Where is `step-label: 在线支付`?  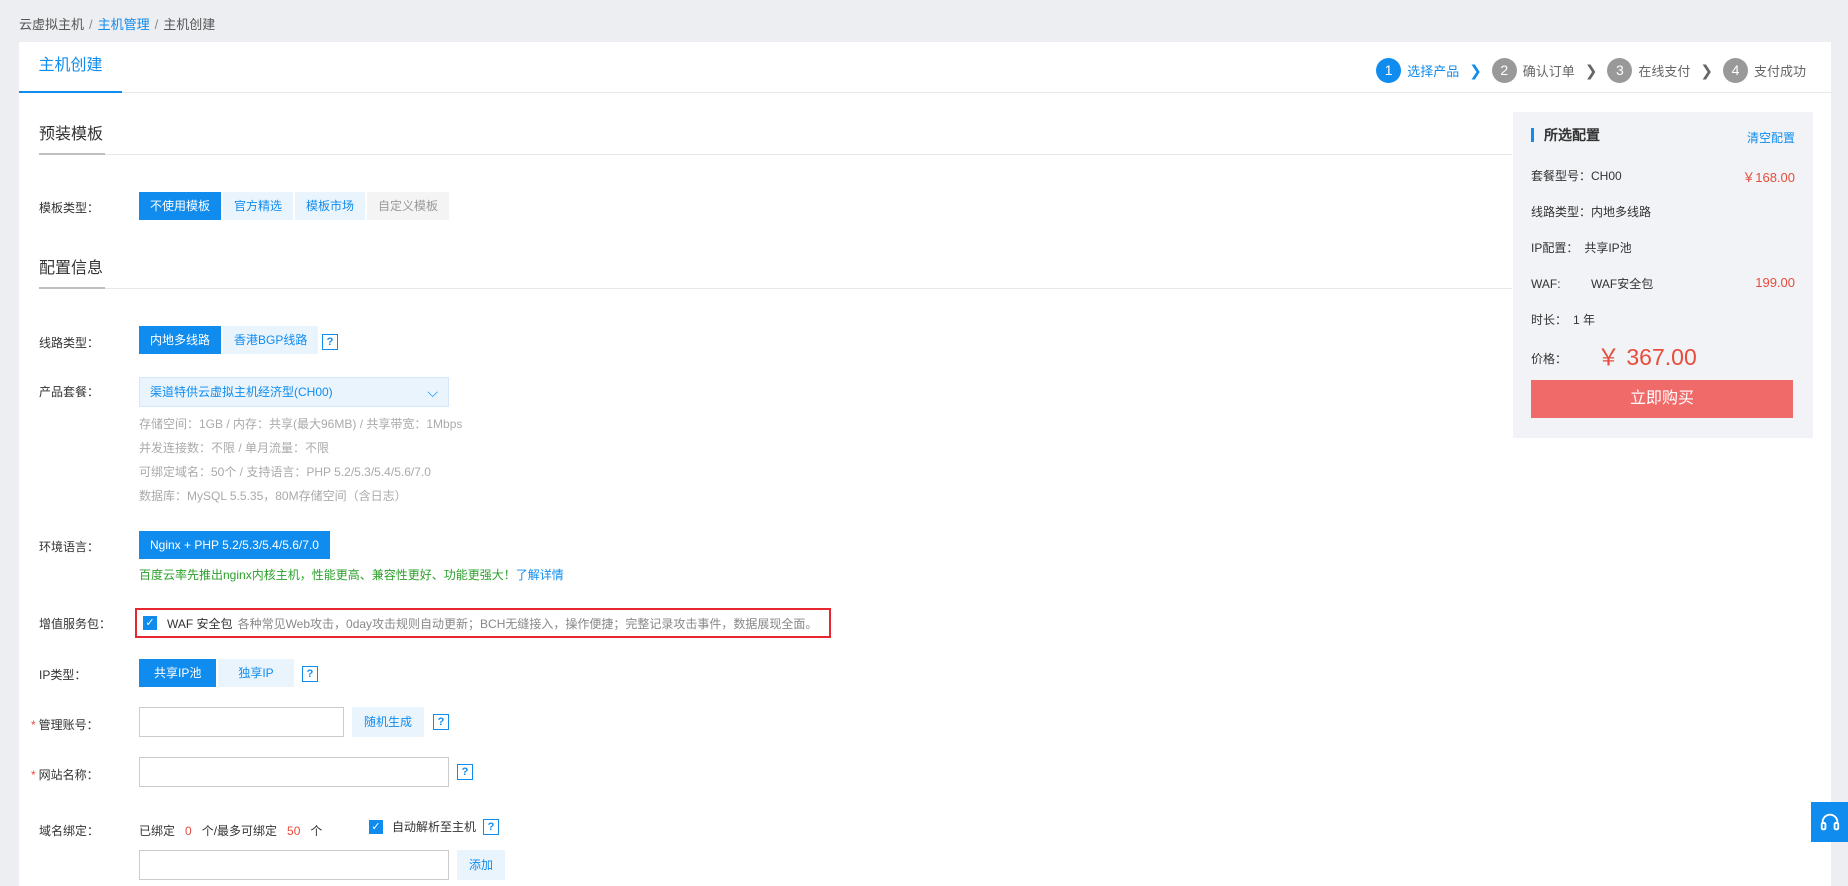
step-label: 在线支付 is located at coordinates (1664, 71).